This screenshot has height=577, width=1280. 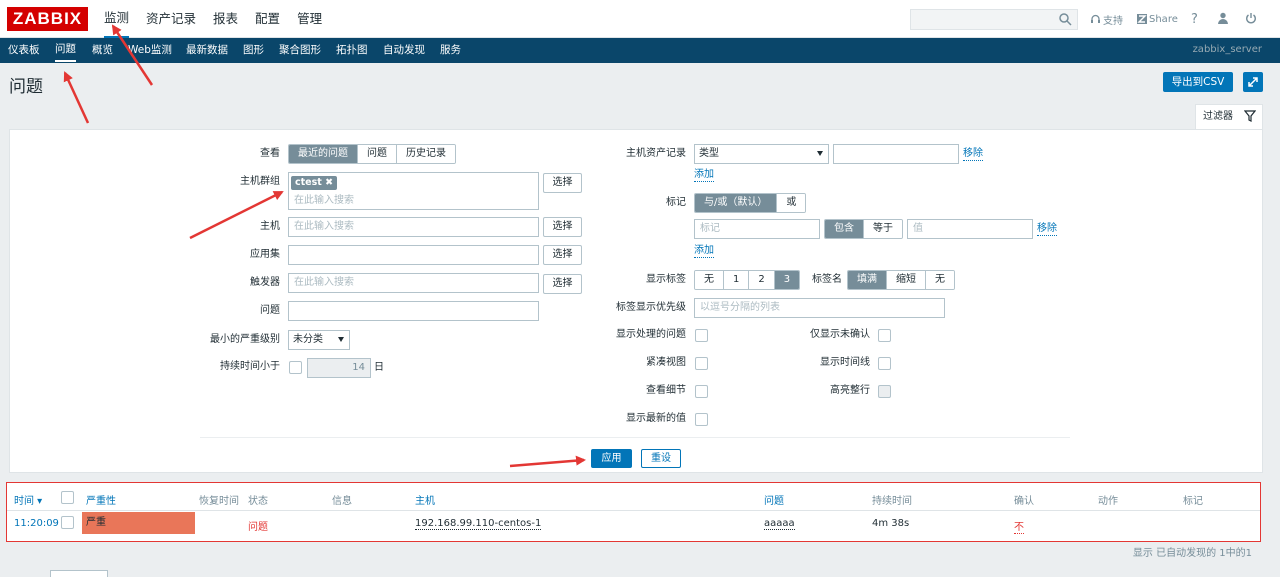 I want to click on show-tags-2: 2, so click(x=762, y=280).